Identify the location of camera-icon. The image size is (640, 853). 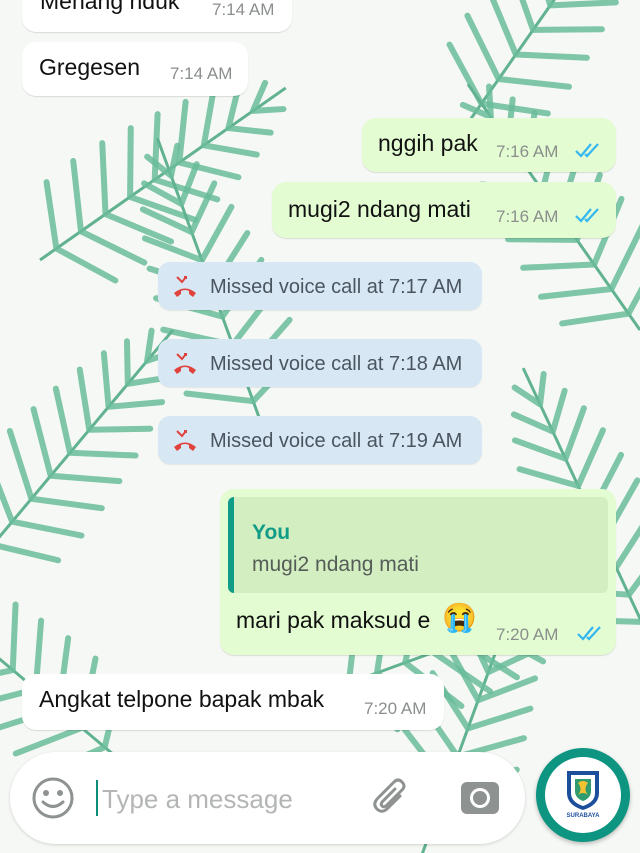
(480, 798).